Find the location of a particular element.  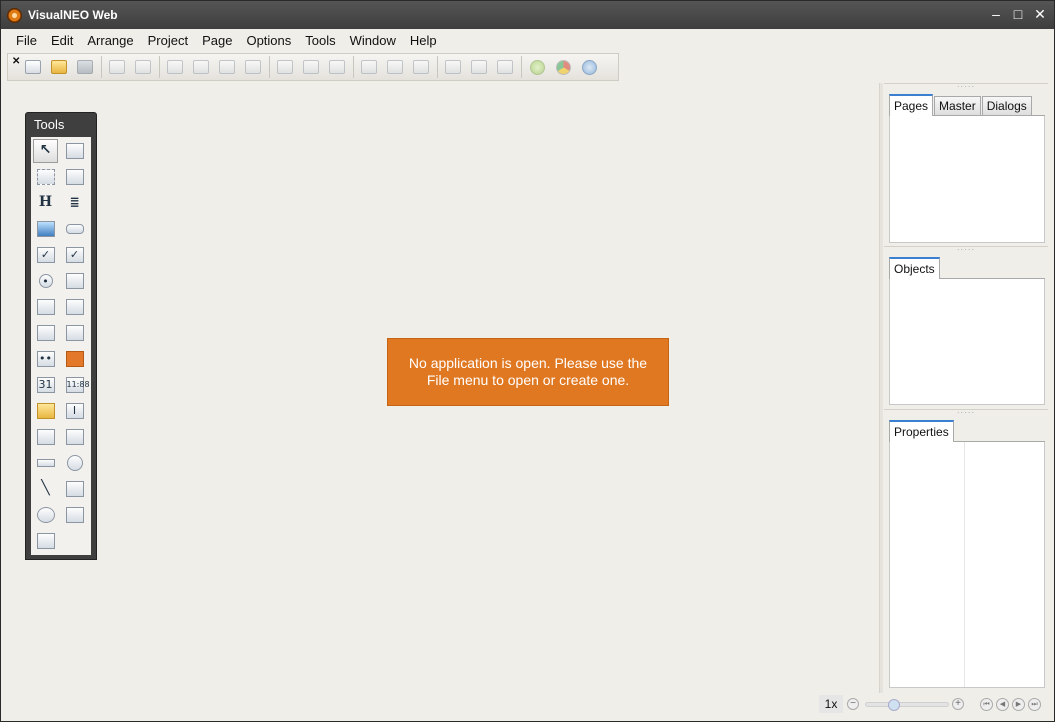

tool-table is located at coordinates (45, 307).